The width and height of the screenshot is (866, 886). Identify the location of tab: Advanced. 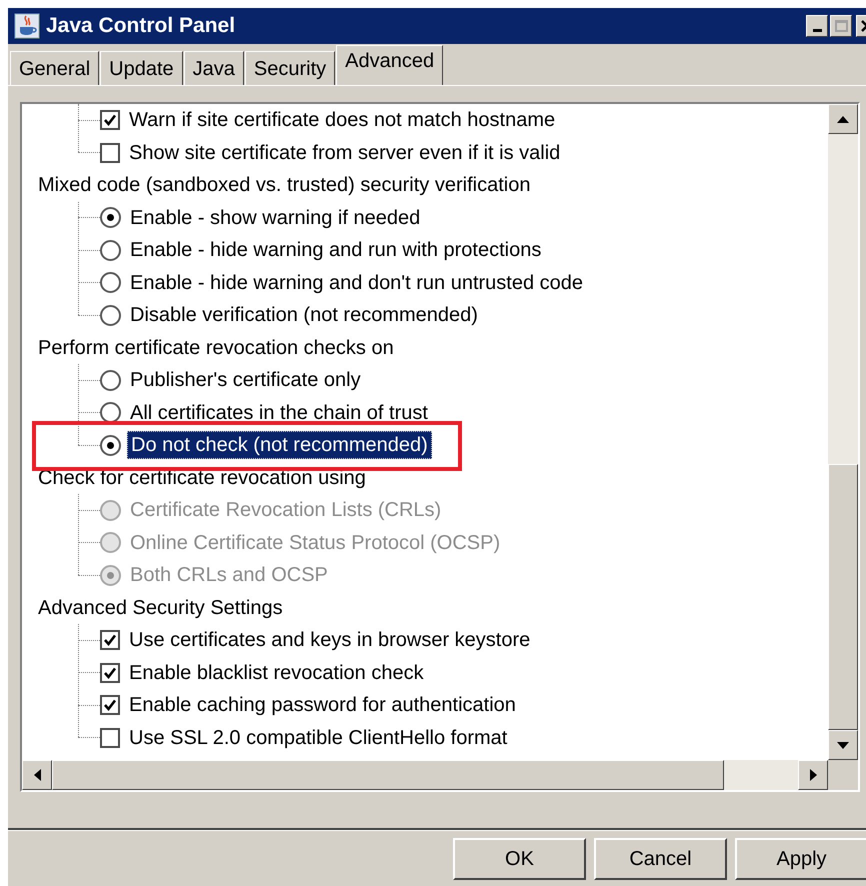
(390, 65).